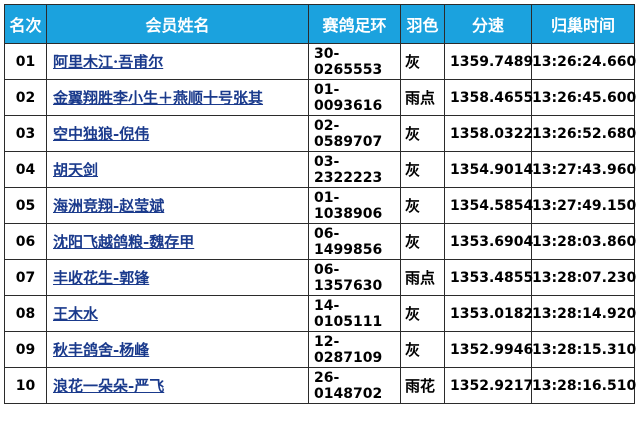 This screenshot has height=443, width=639. Describe the element at coordinates (25, 169) in the screenshot. I see `rank-cell: 04` at that location.